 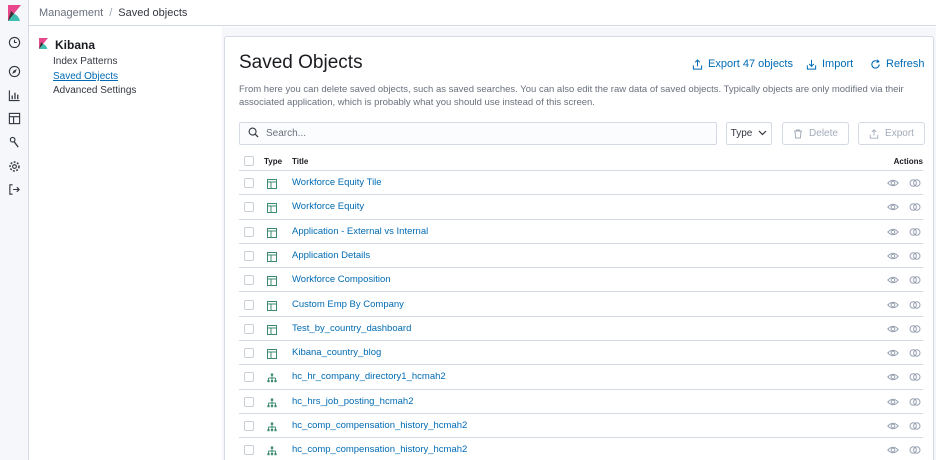 What do you see at coordinates (829, 64) in the screenshot?
I see `import-button: Import` at bounding box center [829, 64].